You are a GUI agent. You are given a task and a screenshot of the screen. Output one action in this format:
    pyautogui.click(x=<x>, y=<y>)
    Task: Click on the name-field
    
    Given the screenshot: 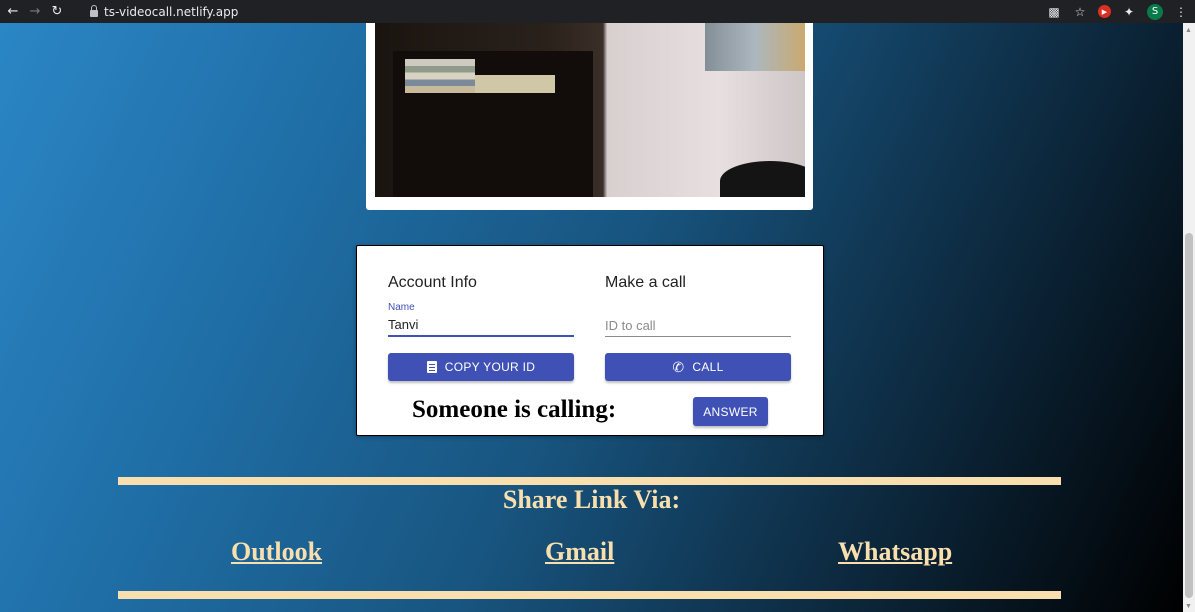 What is the action you would take?
    pyautogui.click(x=481, y=324)
    